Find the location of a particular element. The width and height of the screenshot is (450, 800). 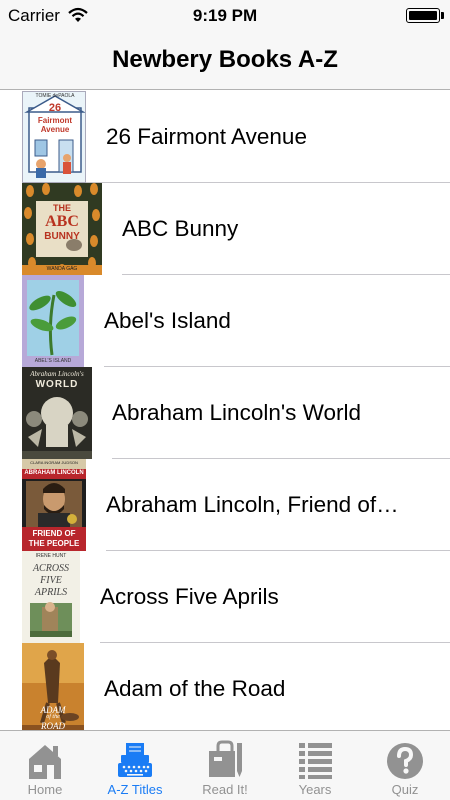

status-bar: Carrier 9:19 PM is located at coordinates (225, 15).